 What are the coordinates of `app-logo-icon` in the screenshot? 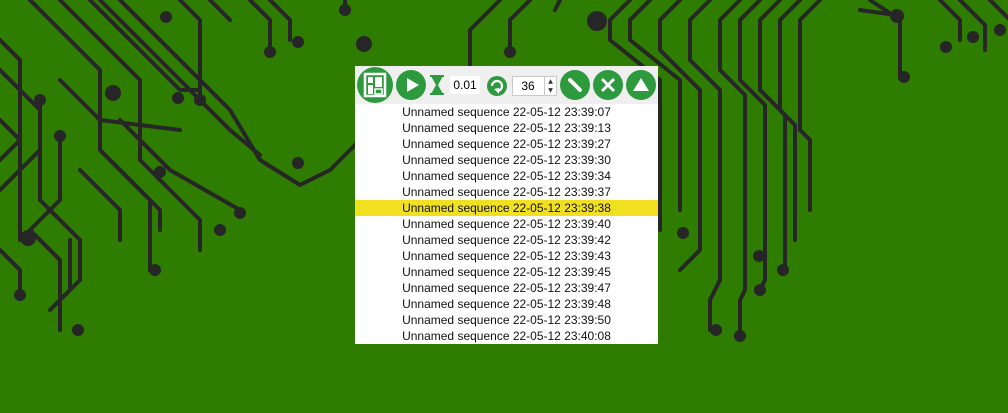 It's located at (375, 85).